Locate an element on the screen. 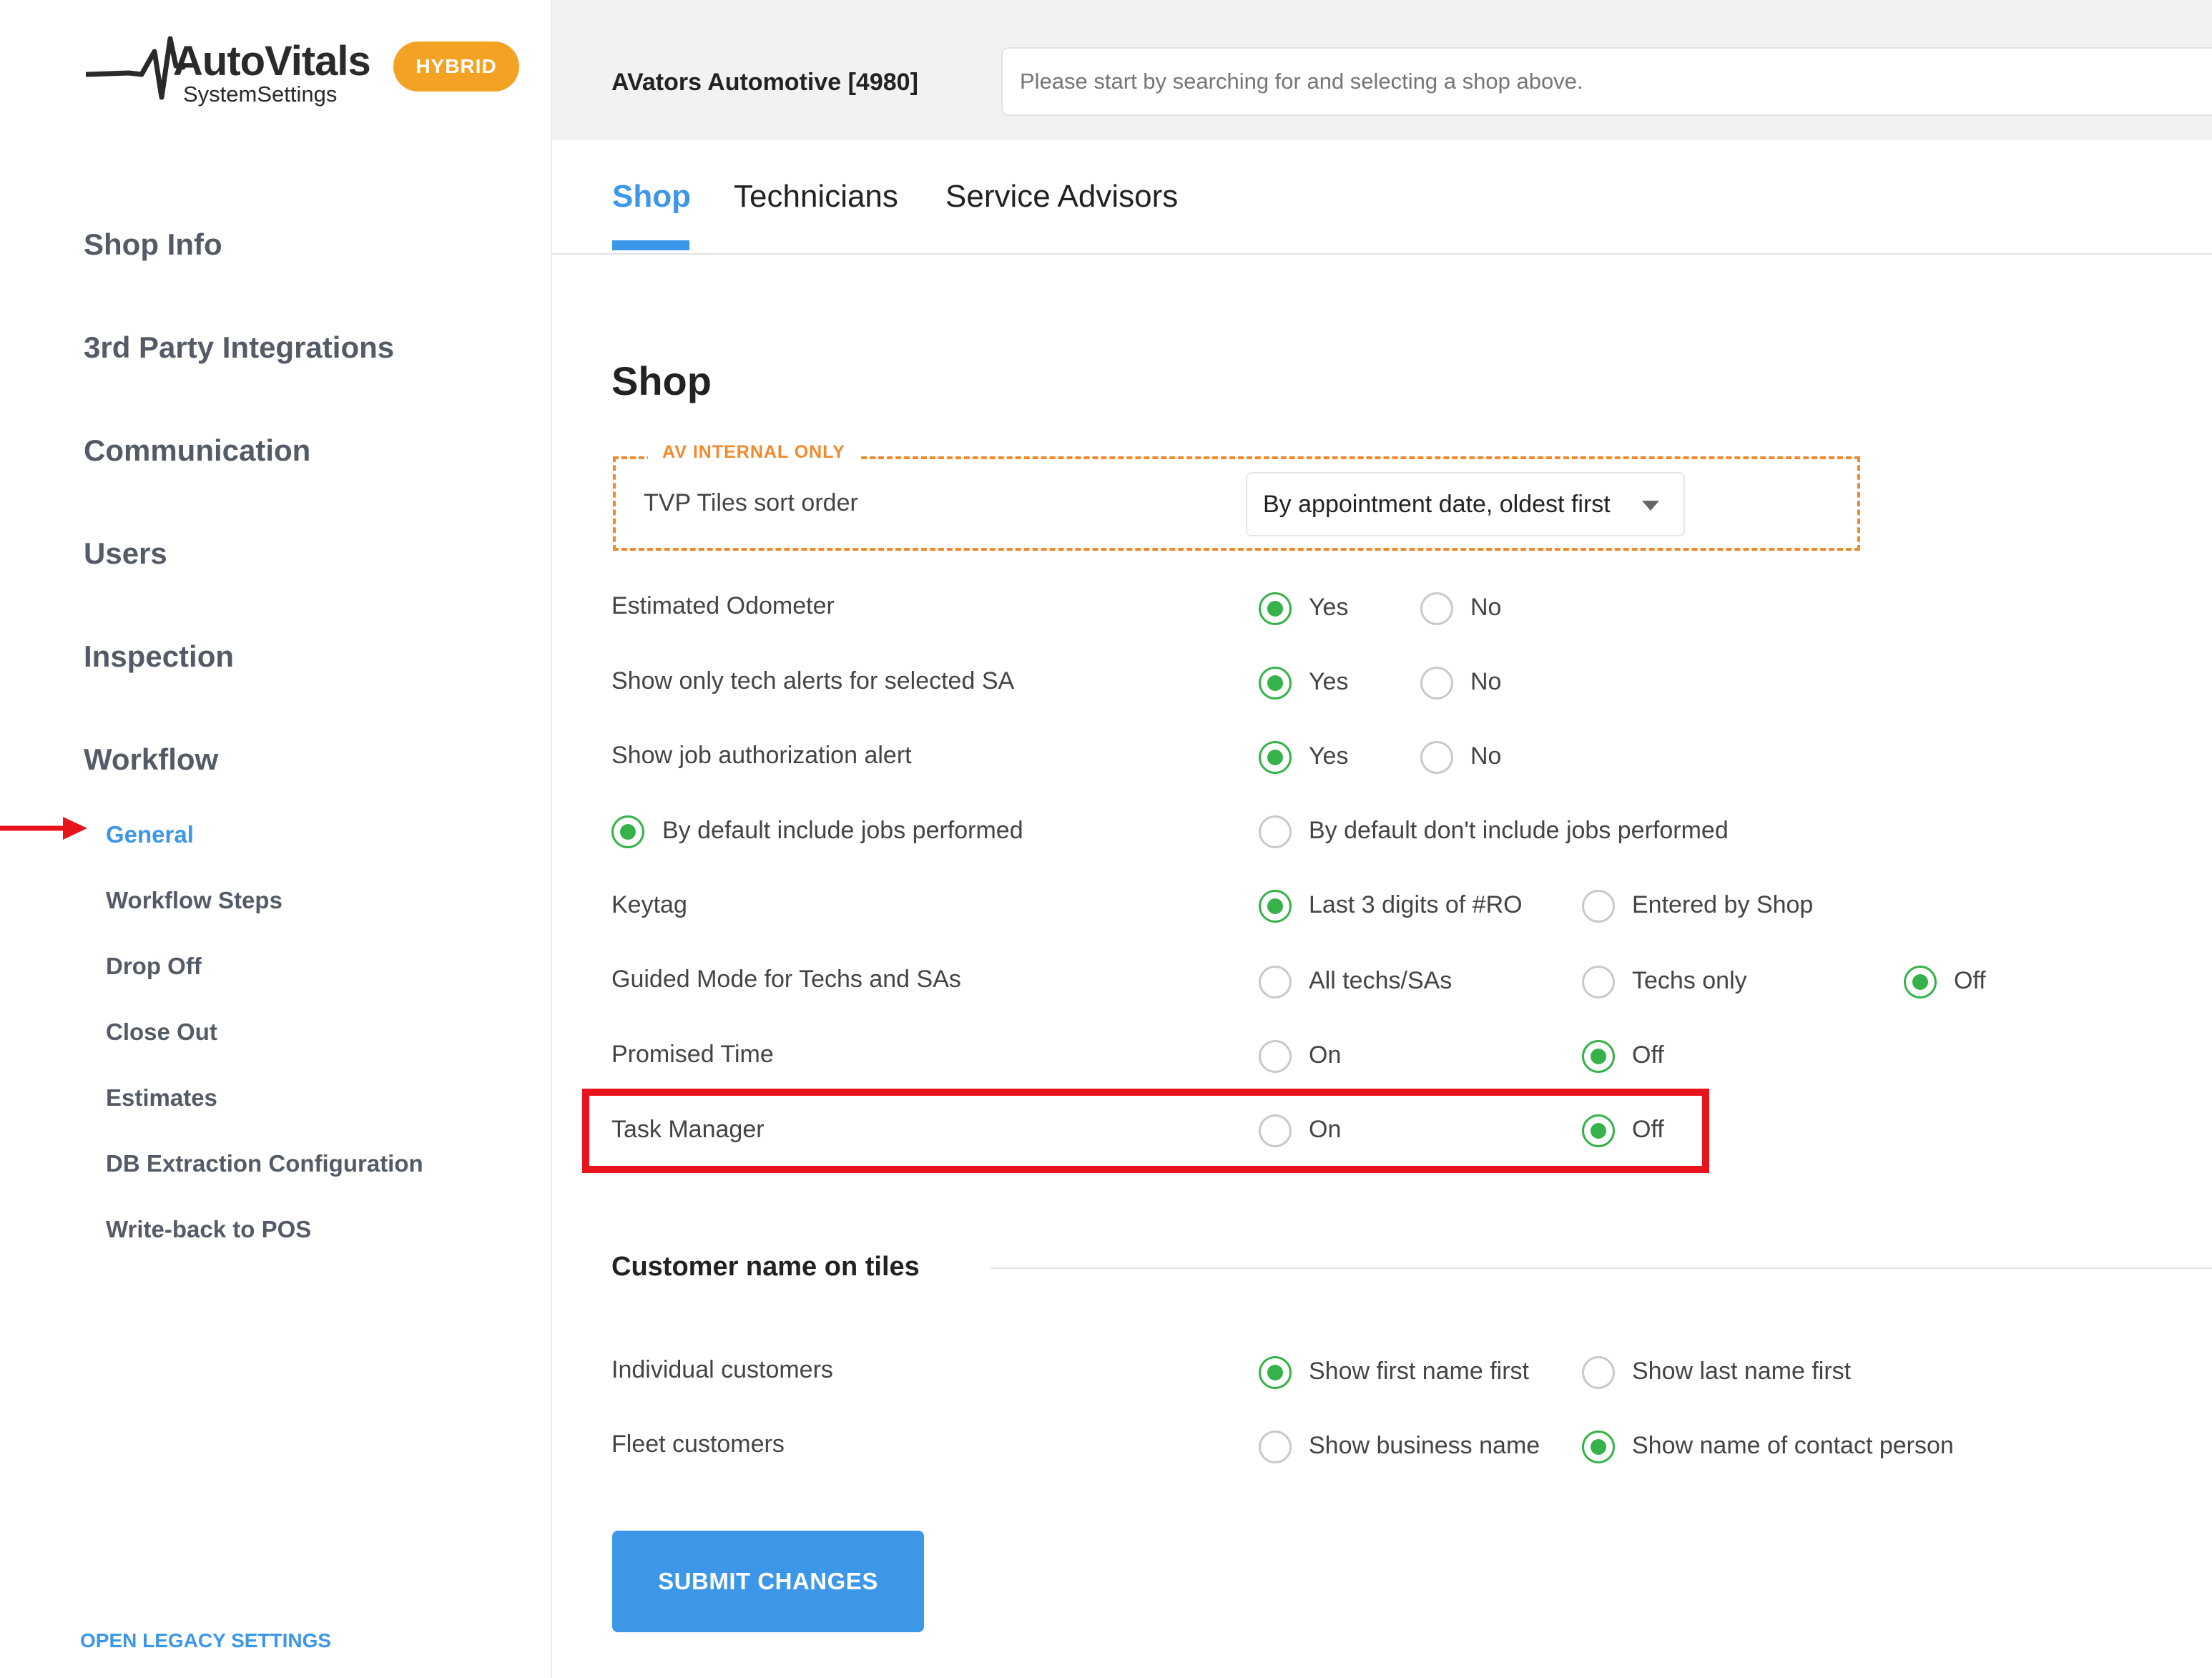 The width and height of the screenshot is (2212, 1678). section-title: Shop is located at coordinates (662, 380).